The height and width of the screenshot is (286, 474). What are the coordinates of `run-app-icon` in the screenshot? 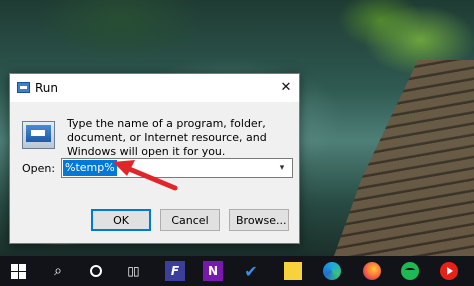 It's located at (23, 87).